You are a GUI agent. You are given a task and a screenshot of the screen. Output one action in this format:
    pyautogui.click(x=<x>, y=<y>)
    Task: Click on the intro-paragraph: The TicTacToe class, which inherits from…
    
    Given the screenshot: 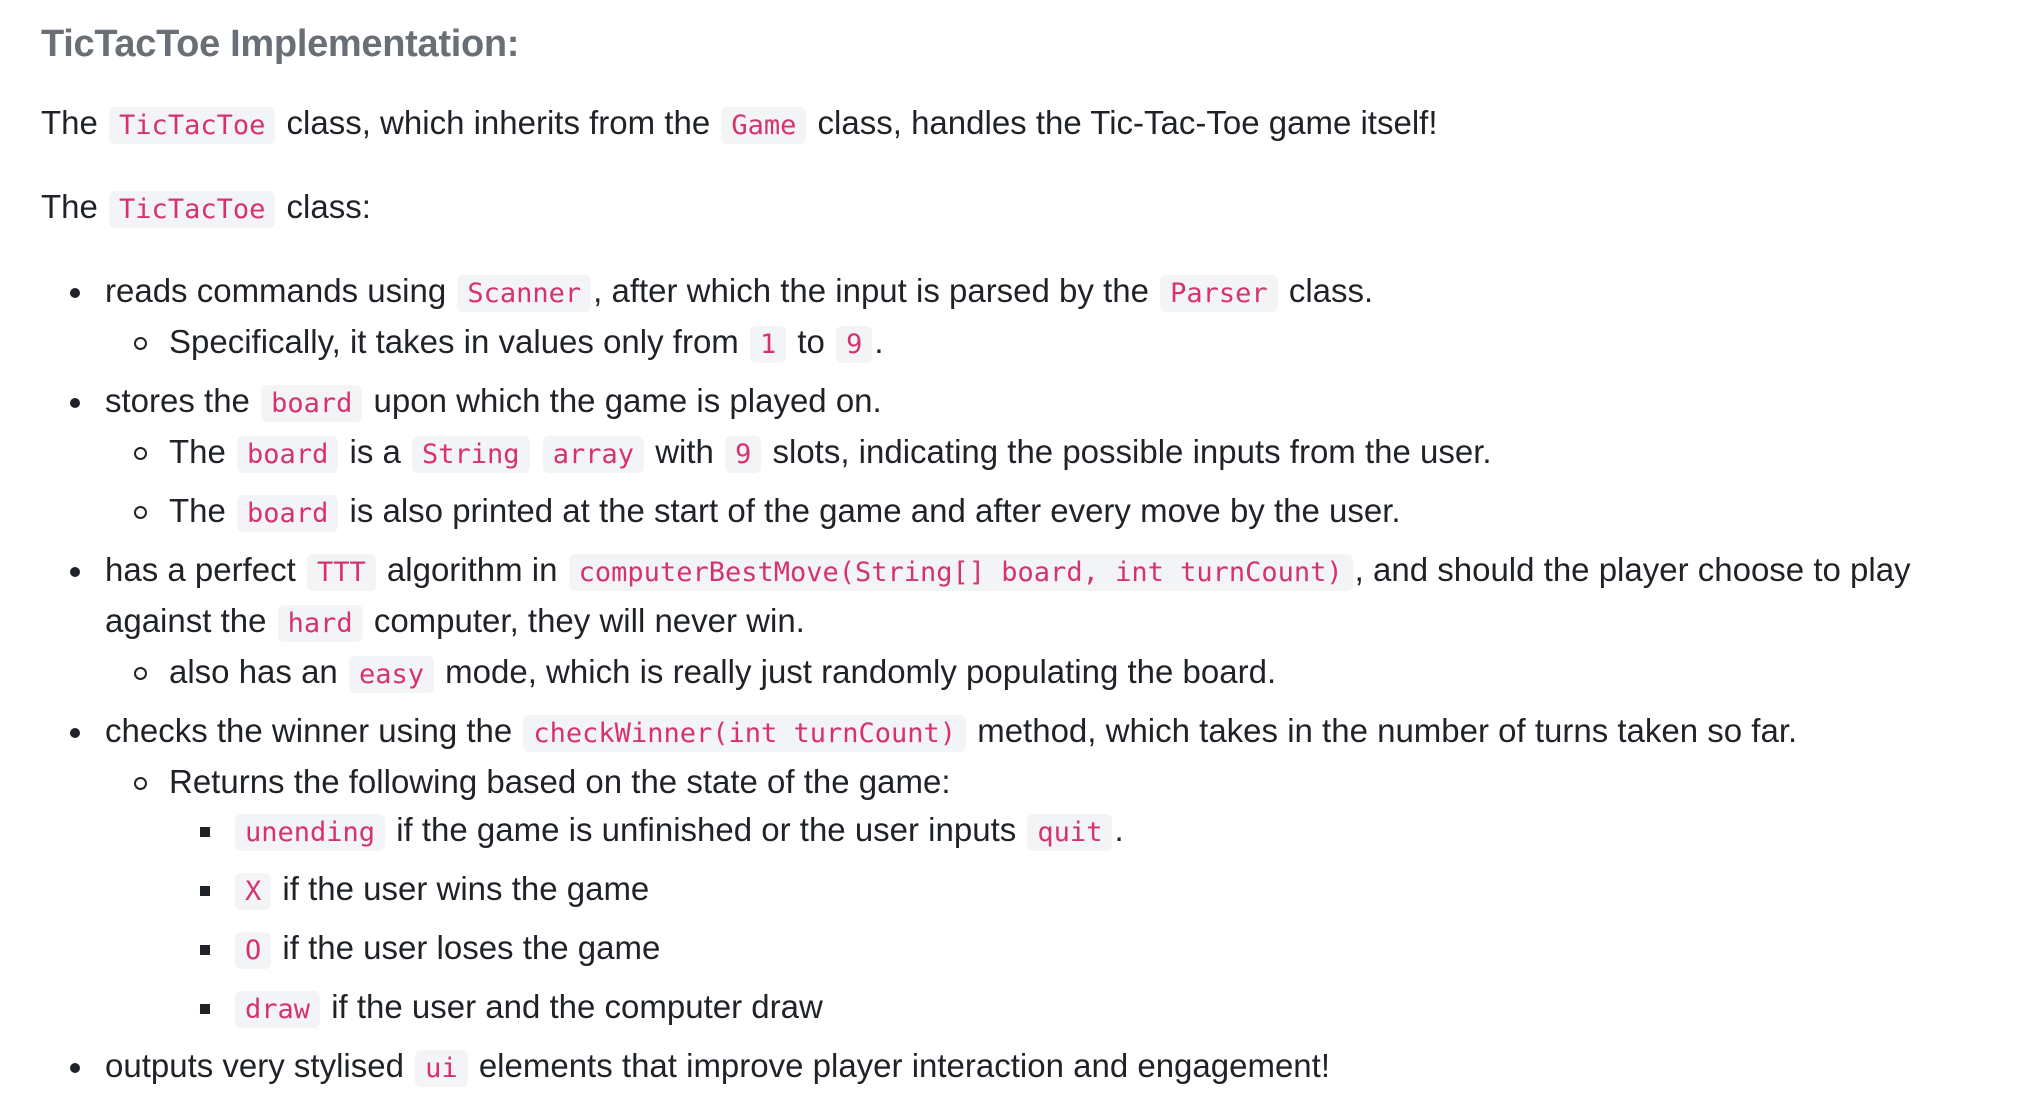 What is the action you would take?
    pyautogui.click(x=1031, y=124)
    